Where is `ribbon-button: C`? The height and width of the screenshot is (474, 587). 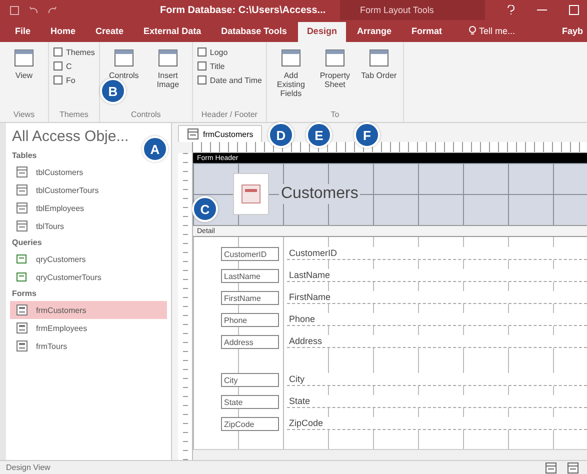
ribbon-button: C is located at coordinates (74, 66).